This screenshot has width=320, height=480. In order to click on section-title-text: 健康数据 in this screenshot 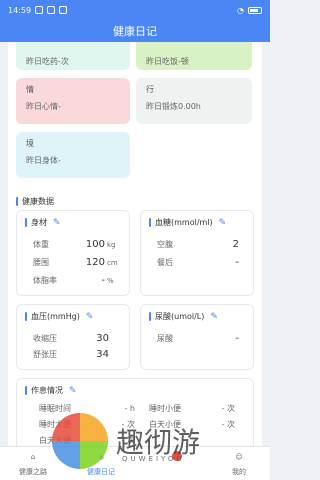, I will do `click(38, 201)`.